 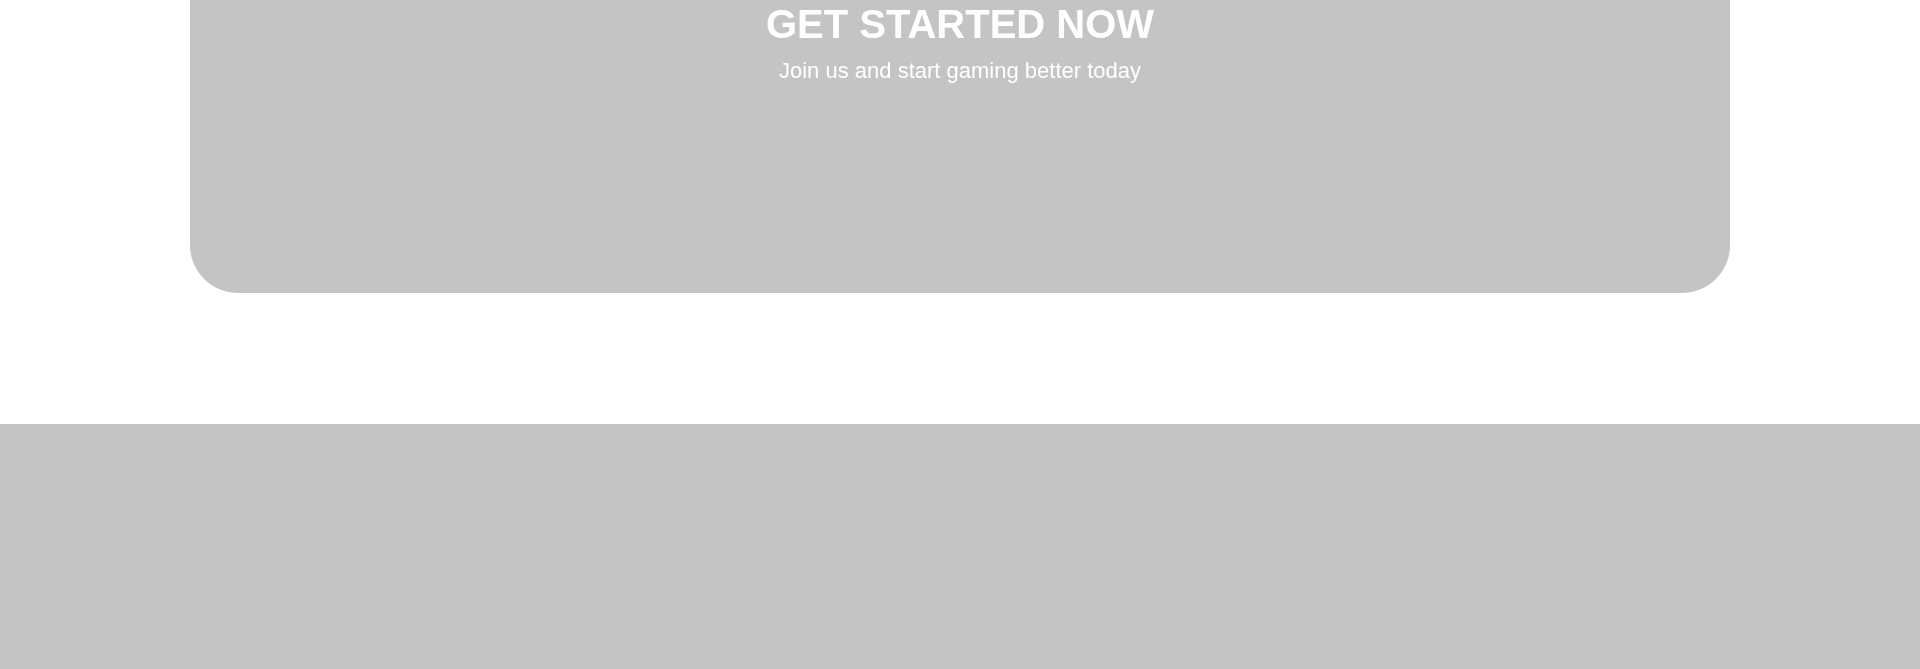 What do you see at coordinates (960, 24) in the screenshot?
I see `cta-title: GET STARTED NOW` at bounding box center [960, 24].